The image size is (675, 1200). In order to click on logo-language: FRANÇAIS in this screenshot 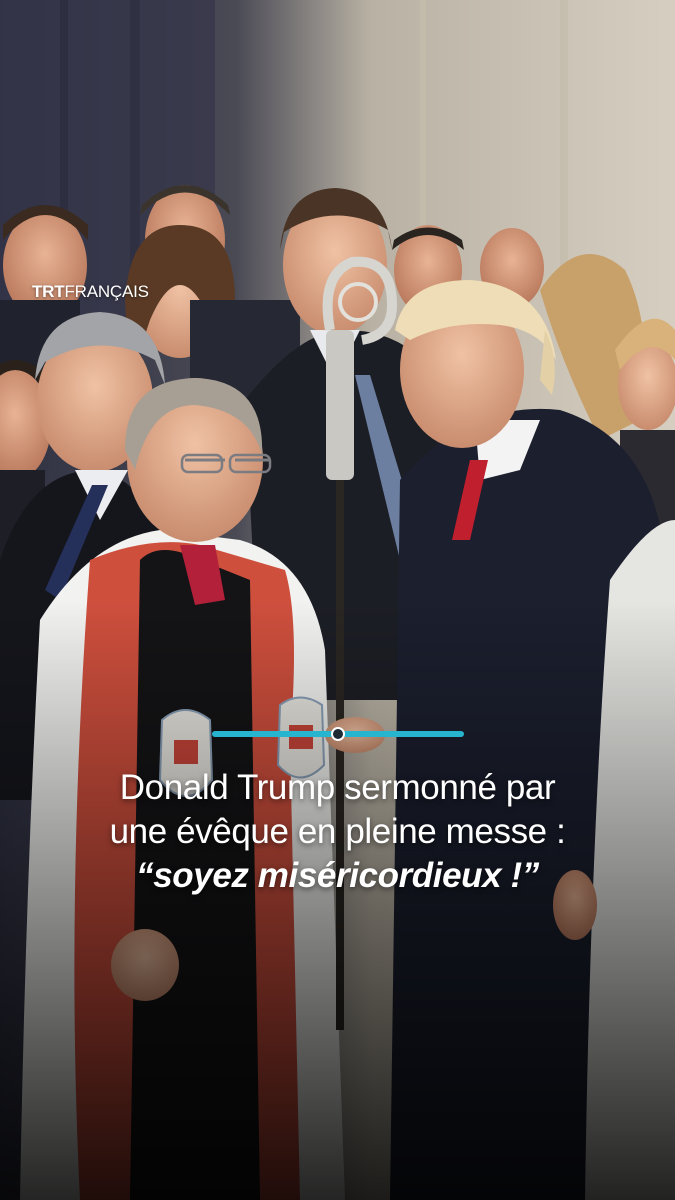, I will do `click(106, 291)`.